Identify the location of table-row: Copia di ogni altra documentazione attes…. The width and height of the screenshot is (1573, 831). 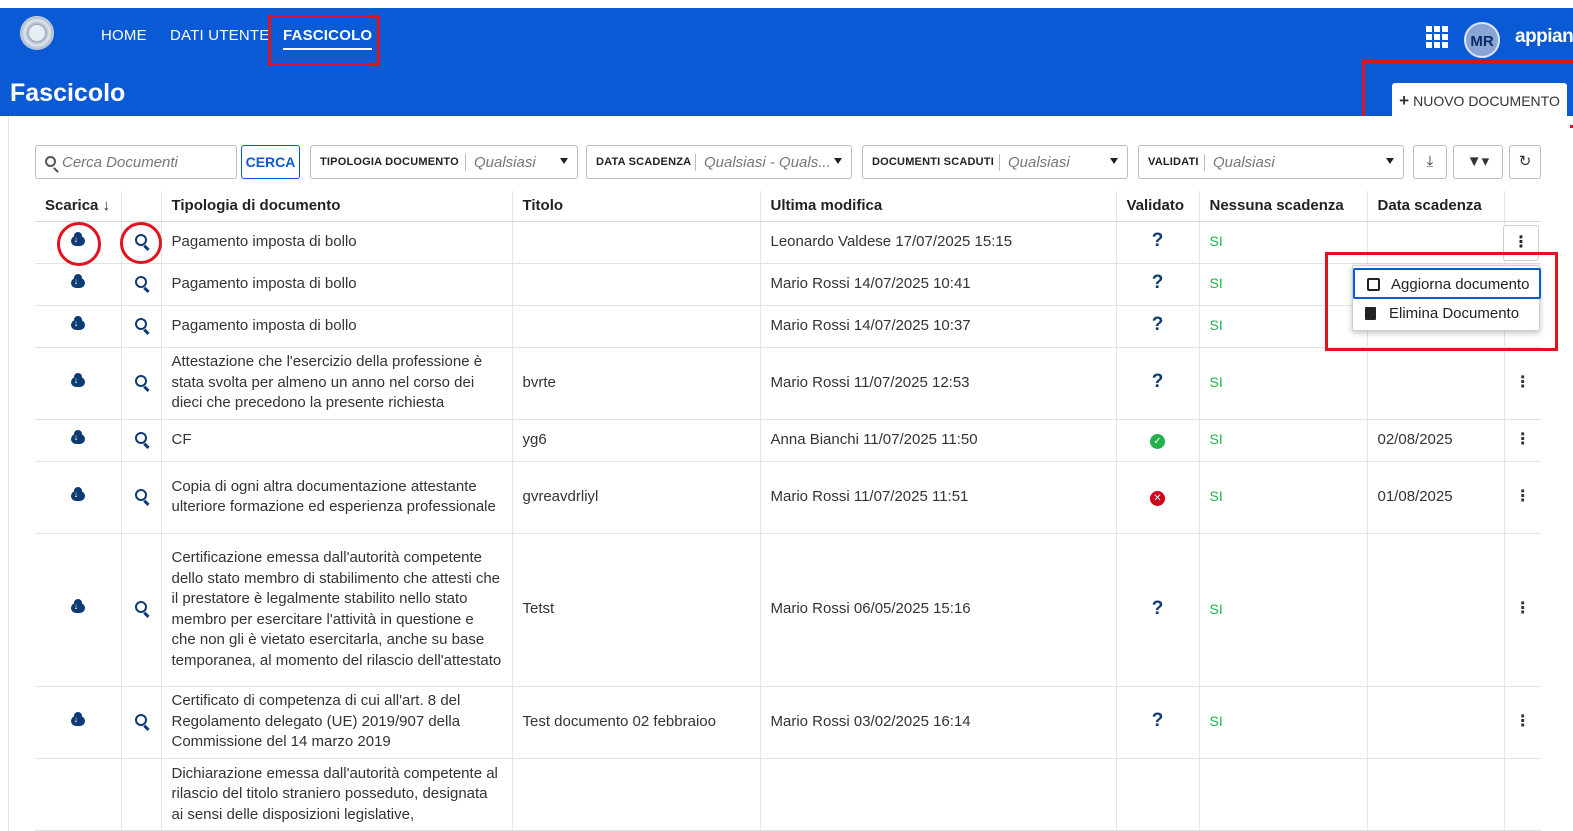
(788, 497).